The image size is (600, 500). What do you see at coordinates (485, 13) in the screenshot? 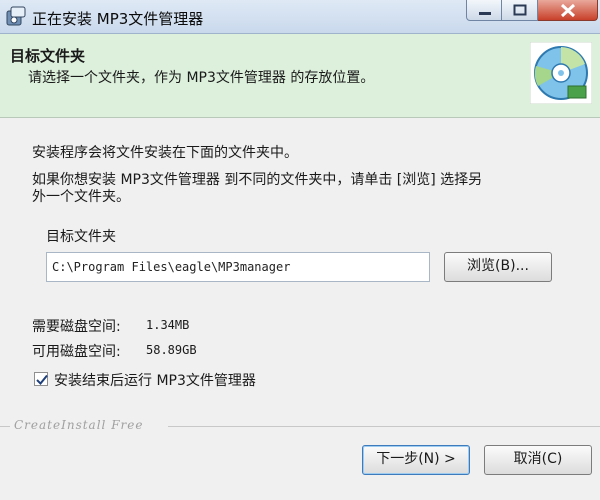
I see `minimize-icon` at bounding box center [485, 13].